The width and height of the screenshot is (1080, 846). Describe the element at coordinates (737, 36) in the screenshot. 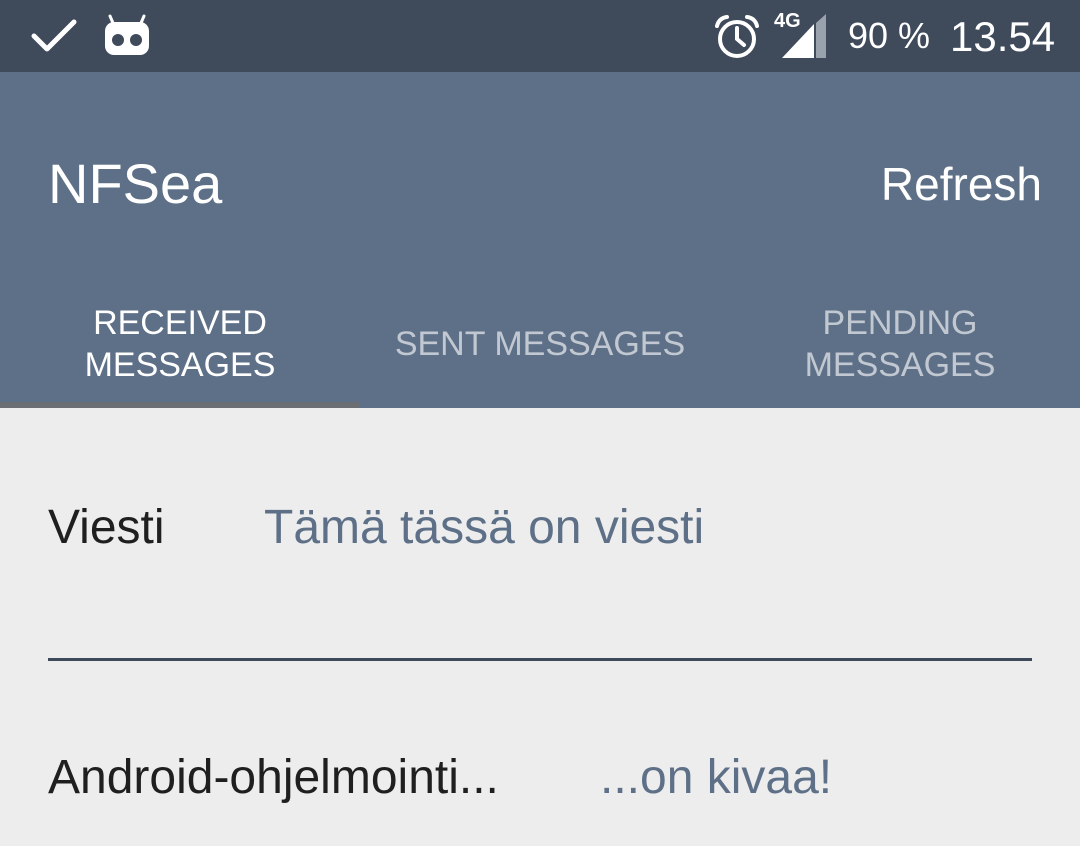

I see `alarm-clock-icon` at that location.